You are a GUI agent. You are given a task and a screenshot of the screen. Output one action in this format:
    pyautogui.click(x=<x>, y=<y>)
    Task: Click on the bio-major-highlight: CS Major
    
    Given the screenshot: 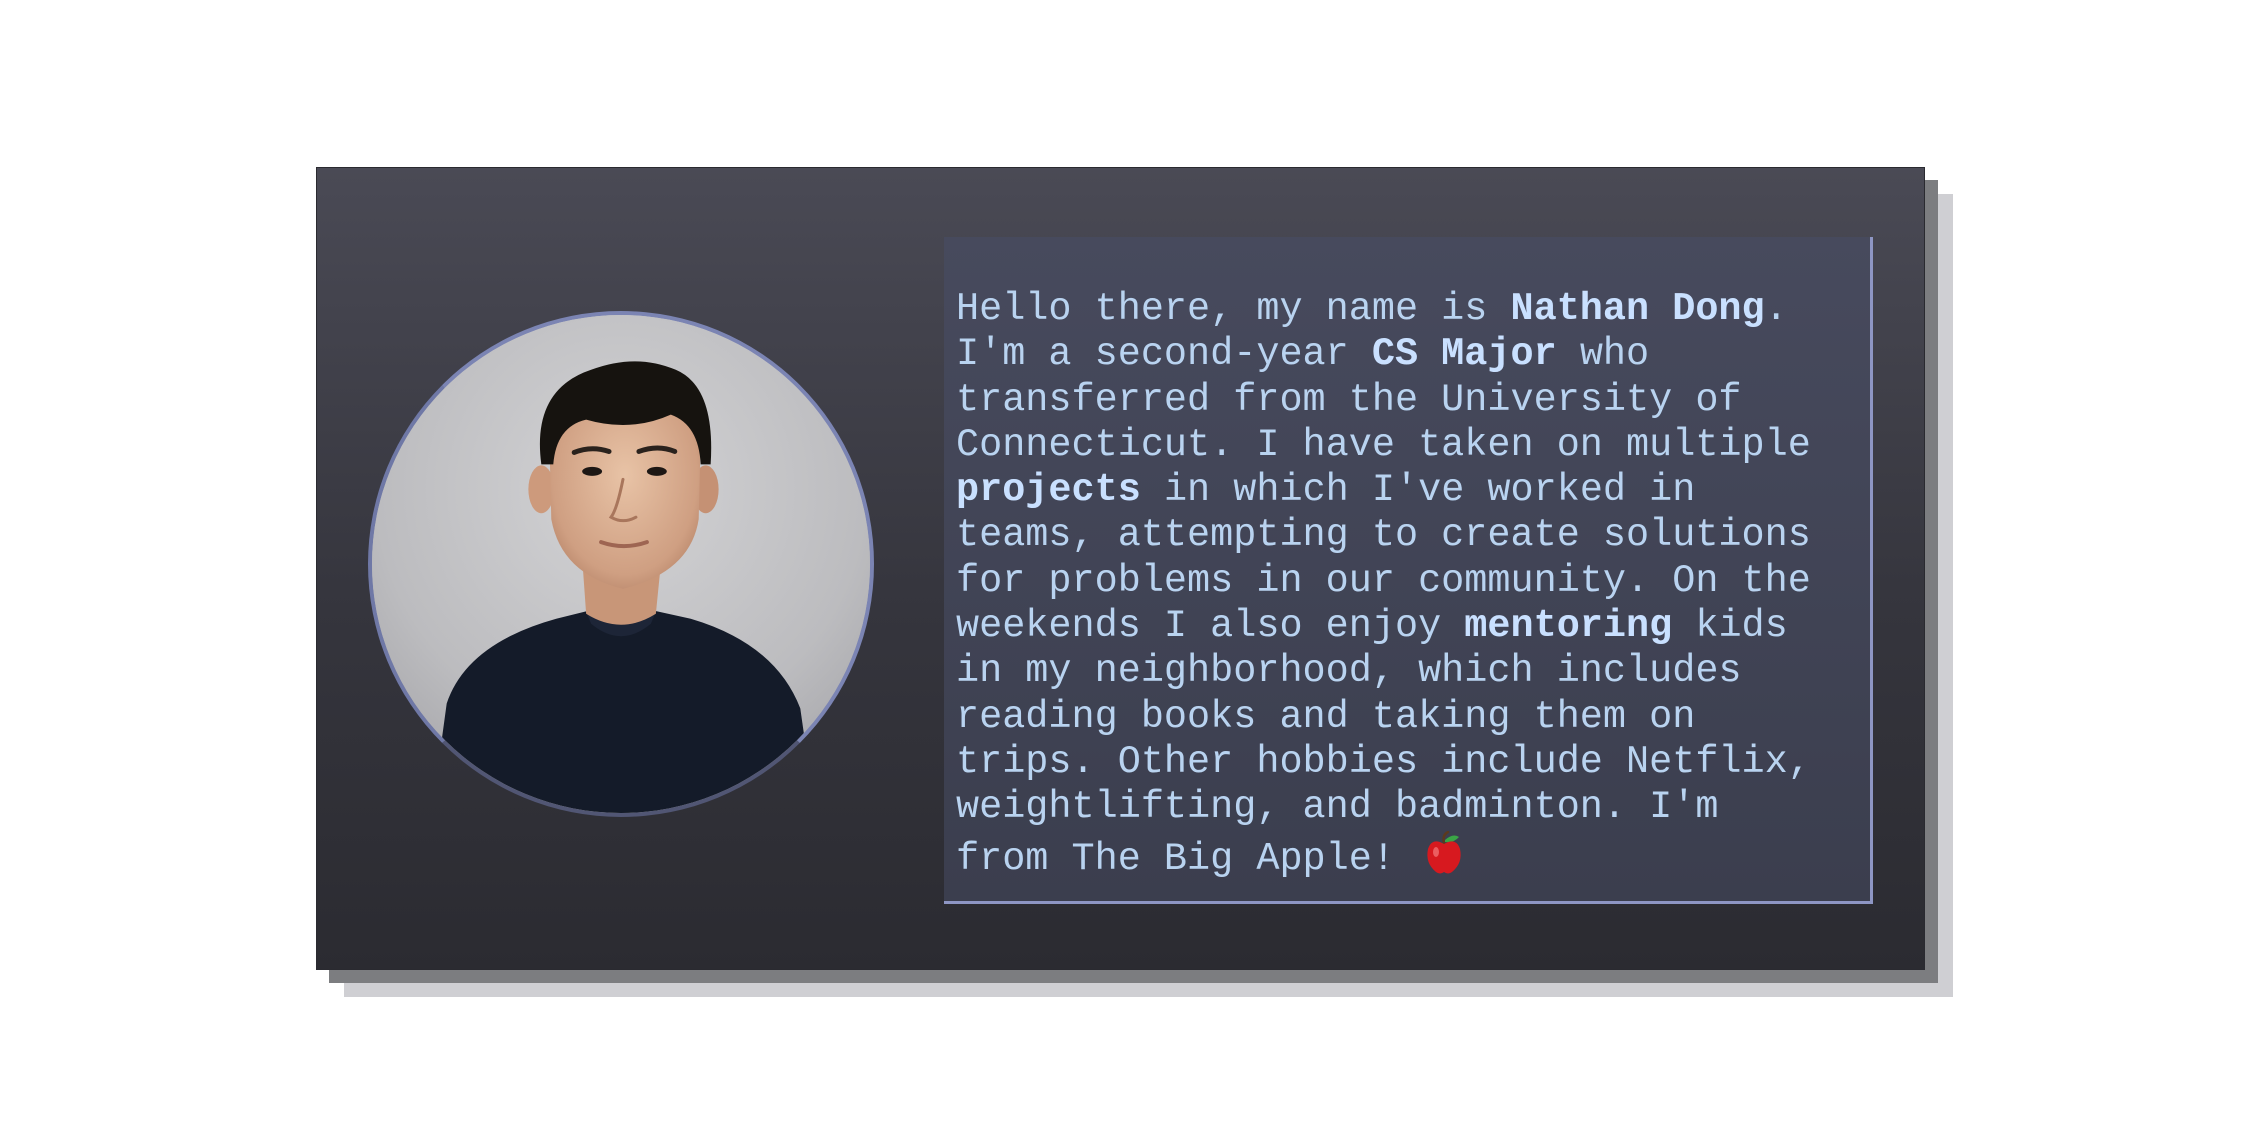 What is the action you would take?
    pyautogui.click(x=1464, y=354)
    